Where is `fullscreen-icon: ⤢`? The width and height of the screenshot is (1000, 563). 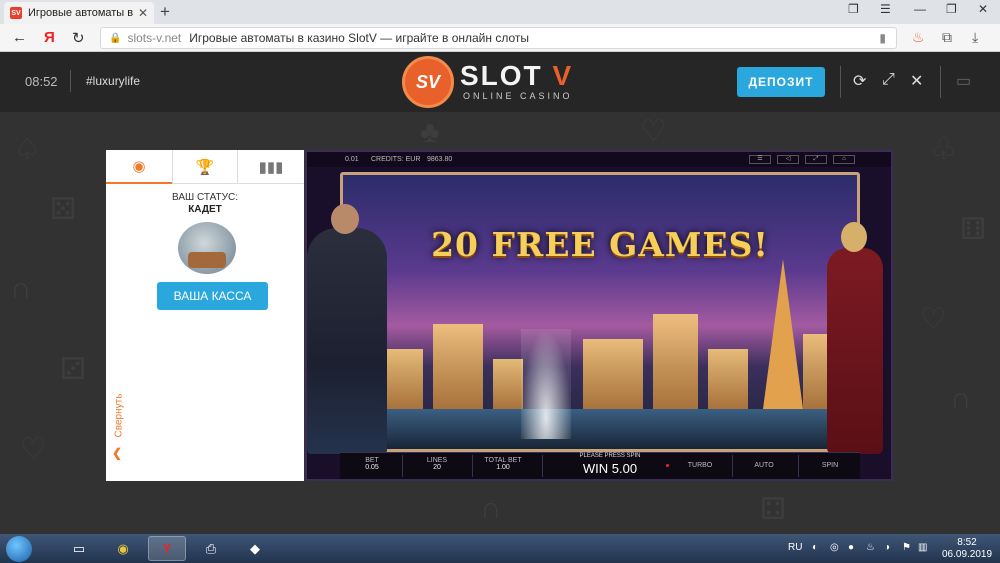
fullscreen-icon: ⤢ is located at coordinates (888, 80).